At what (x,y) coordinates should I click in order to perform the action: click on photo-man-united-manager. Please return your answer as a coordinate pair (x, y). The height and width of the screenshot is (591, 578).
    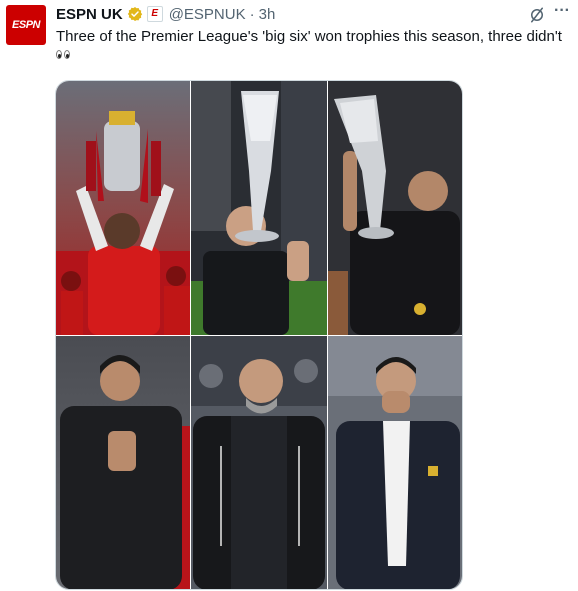
    Looking at the image, I should click on (395, 462).